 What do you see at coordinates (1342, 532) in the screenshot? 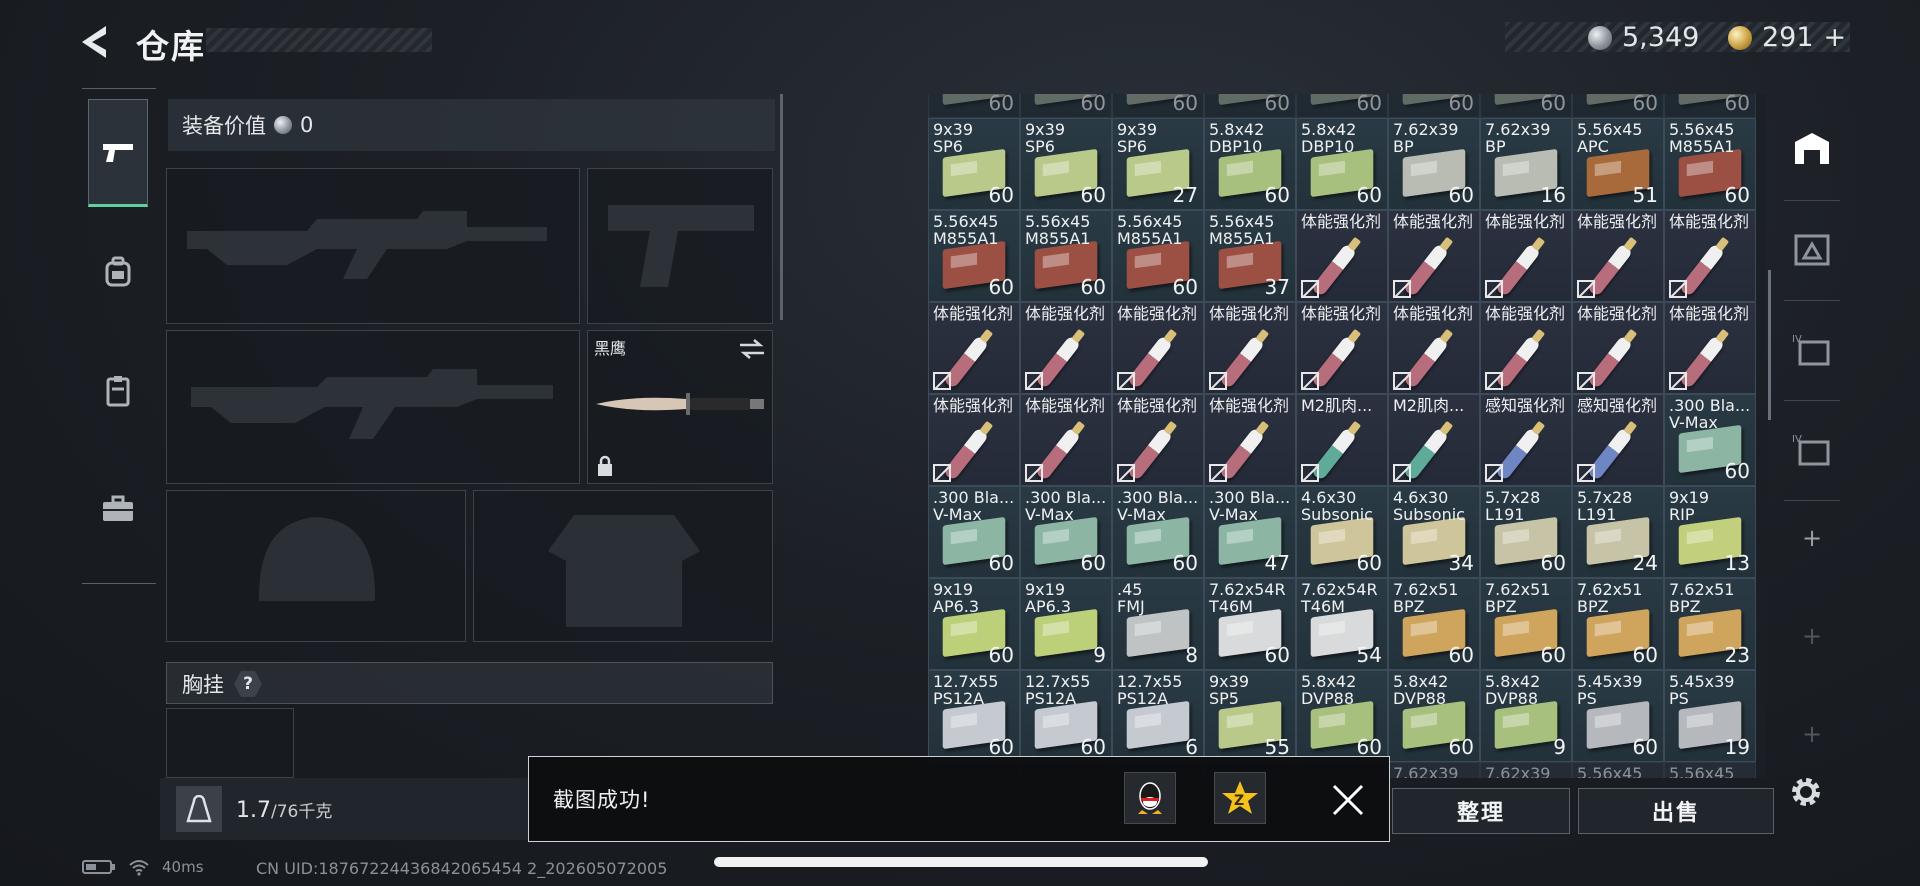
I see `inventory-item: 4.6x30 Subsonic 60` at bounding box center [1342, 532].